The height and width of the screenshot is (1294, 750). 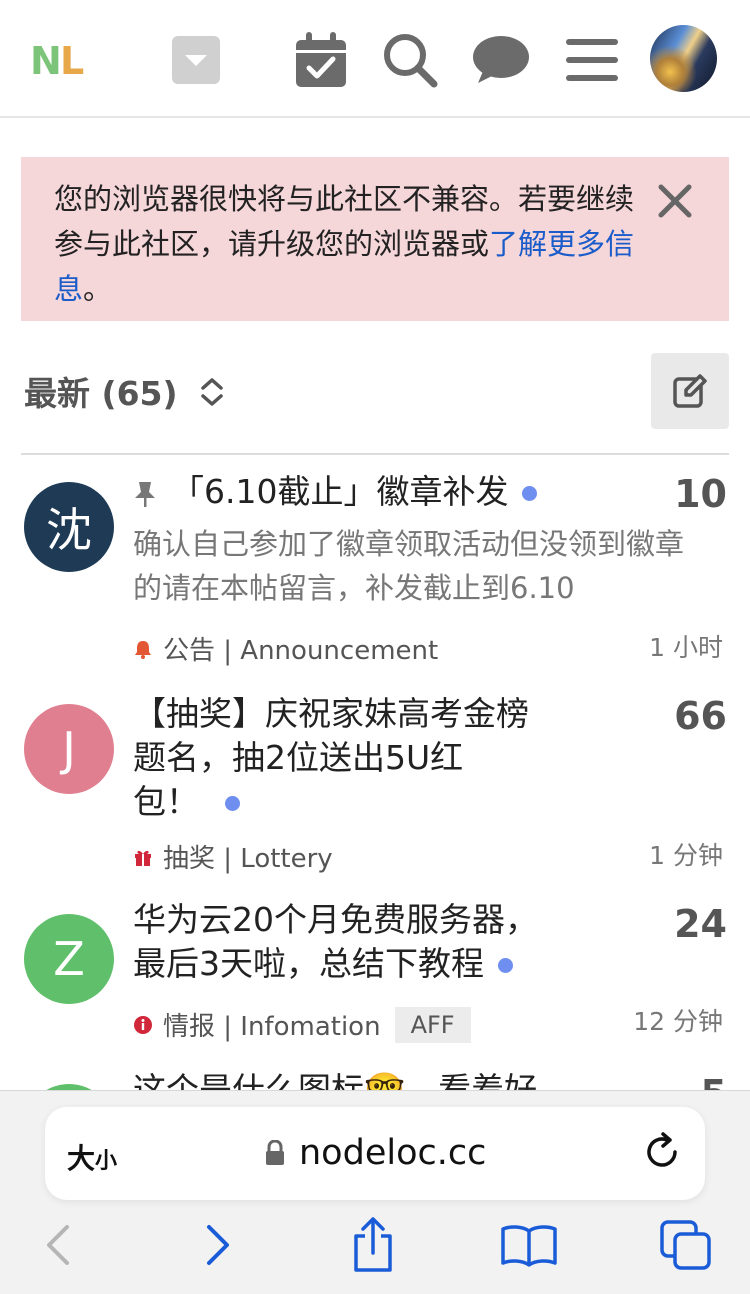 What do you see at coordinates (143, 858) in the screenshot?
I see `gift-icon` at bounding box center [143, 858].